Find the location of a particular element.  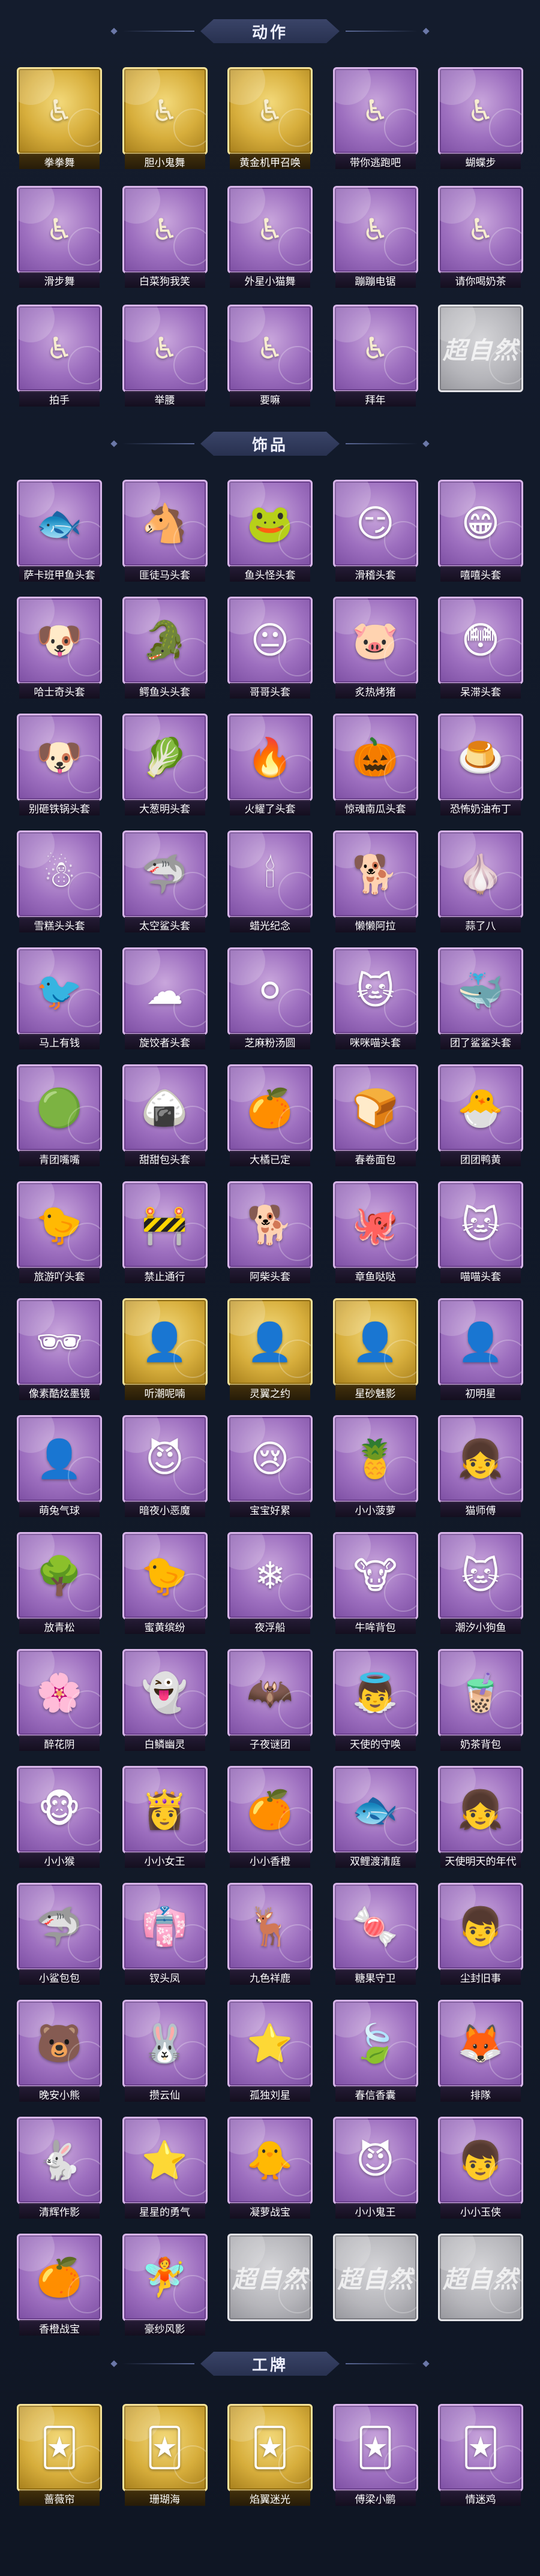

item-card: 🍙 甜甜包头套 is located at coordinates (165, 1116).